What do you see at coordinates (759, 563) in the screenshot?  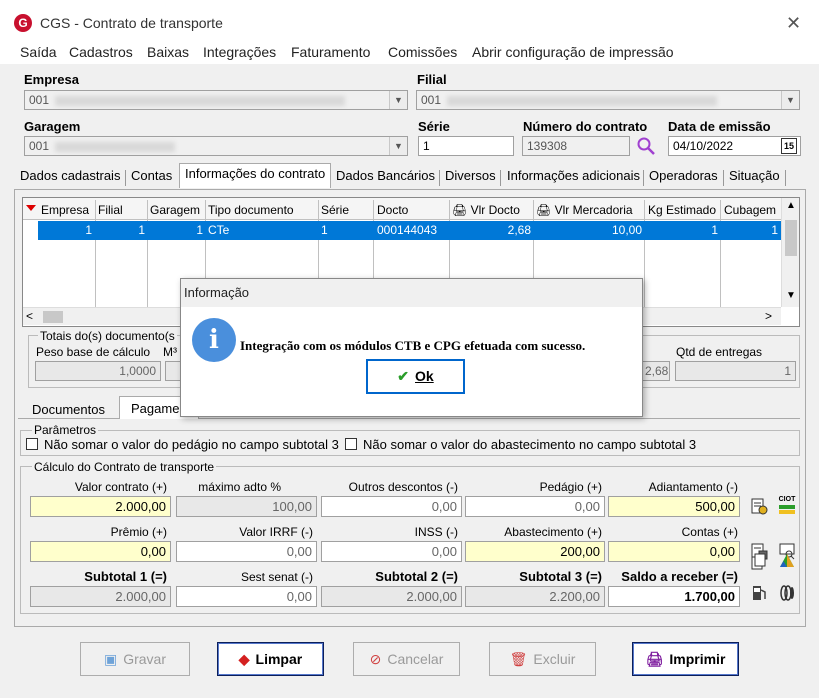 I see `copy-documents-icon` at bounding box center [759, 563].